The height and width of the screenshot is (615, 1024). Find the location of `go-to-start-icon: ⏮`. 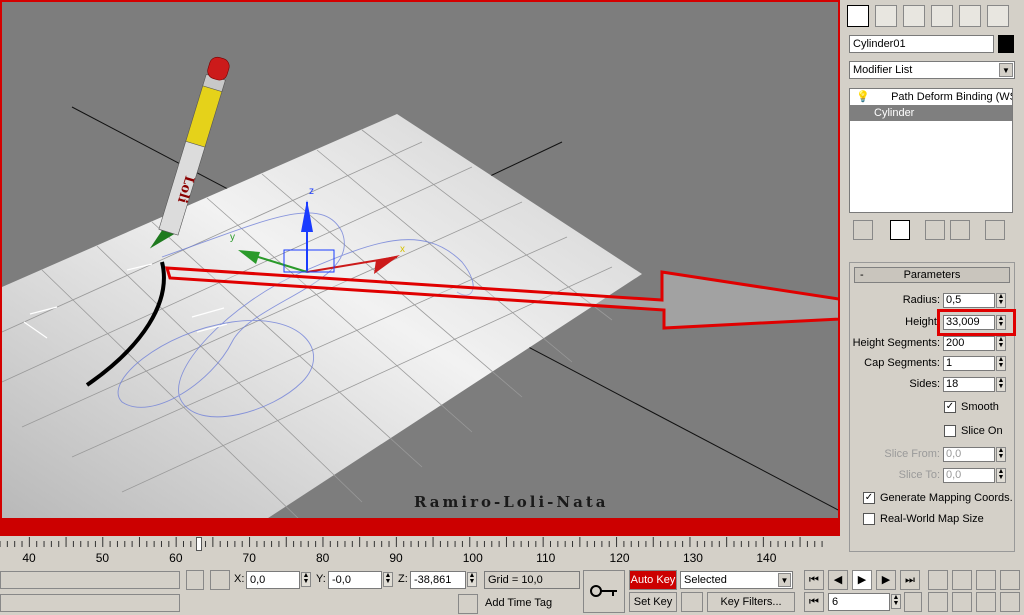

go-to-start-icon: ⏮ is located at coordinates (814, 580).